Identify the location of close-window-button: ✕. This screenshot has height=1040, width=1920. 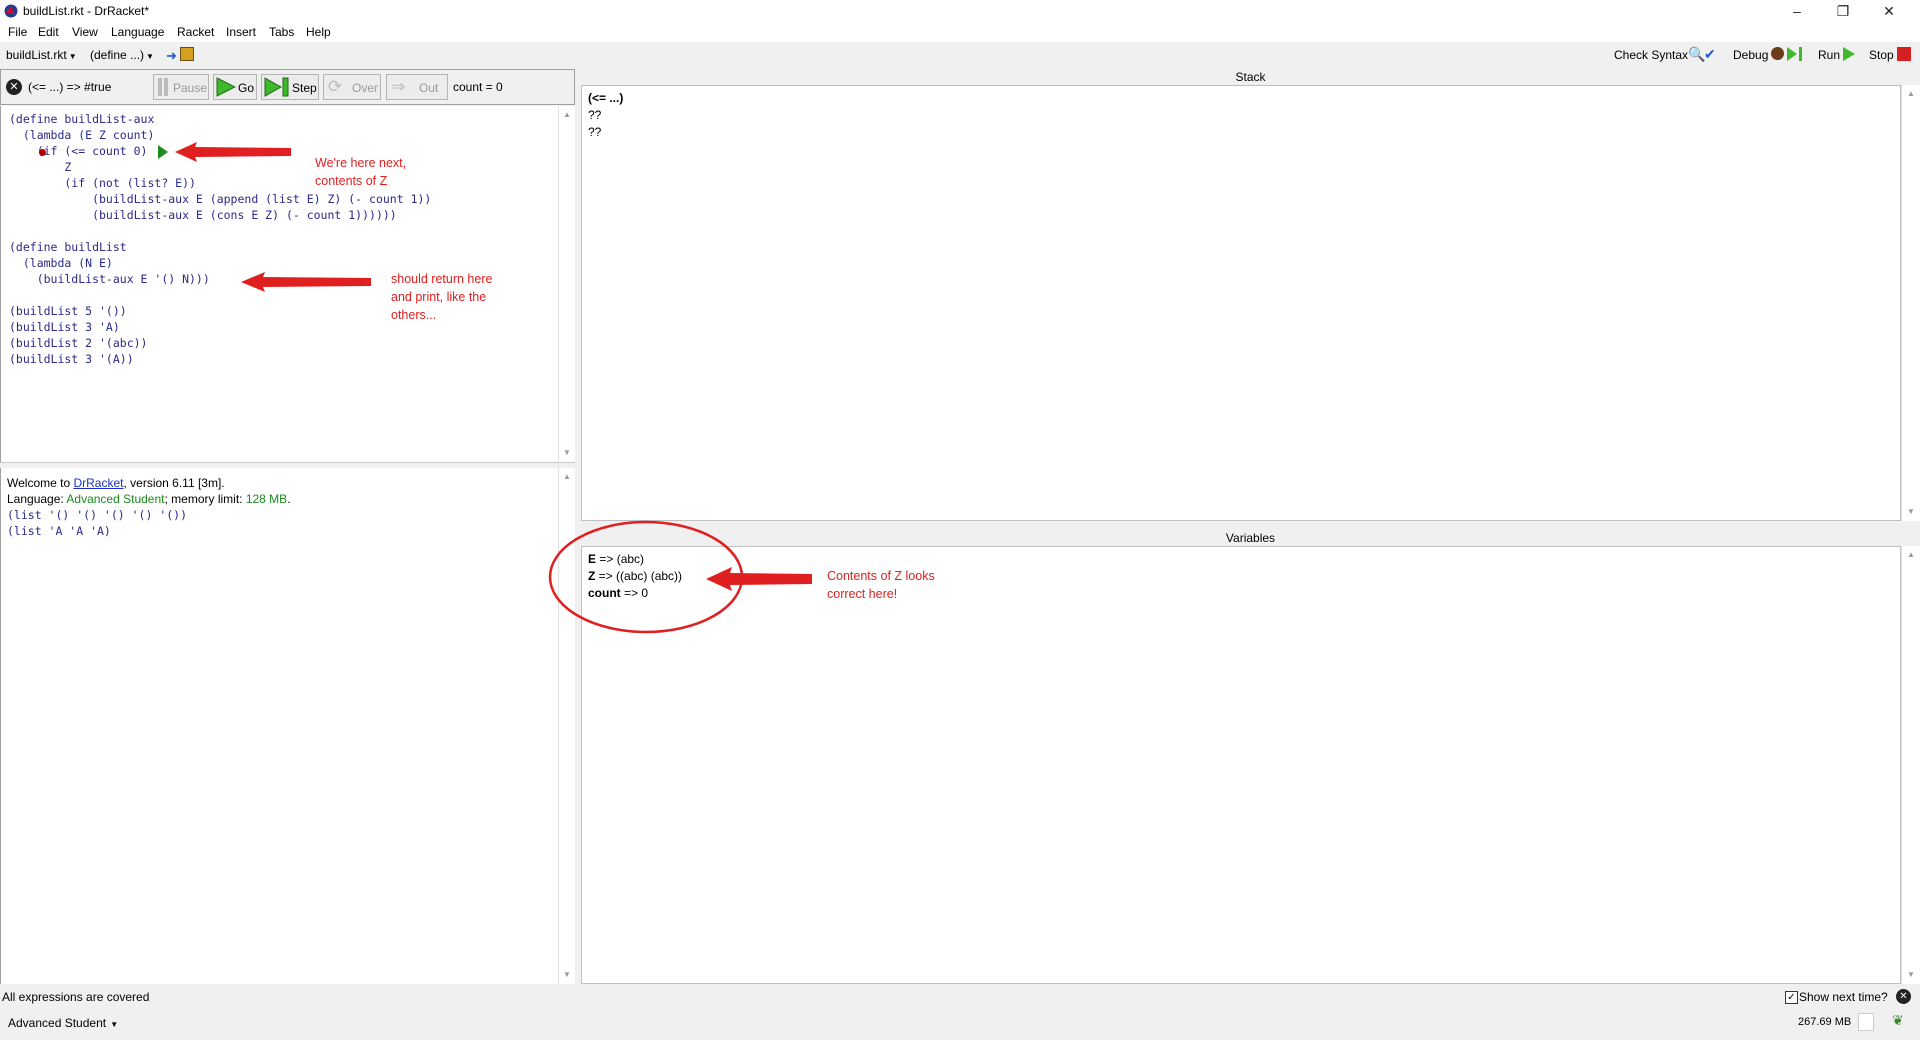
(1889, 11).